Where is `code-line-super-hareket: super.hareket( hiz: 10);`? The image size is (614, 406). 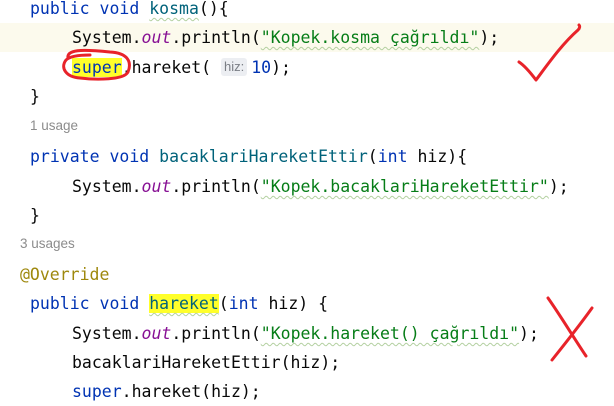
code-line-super-hareket: super.hareket( hiz: 10); is located at coordinates (181, 67).